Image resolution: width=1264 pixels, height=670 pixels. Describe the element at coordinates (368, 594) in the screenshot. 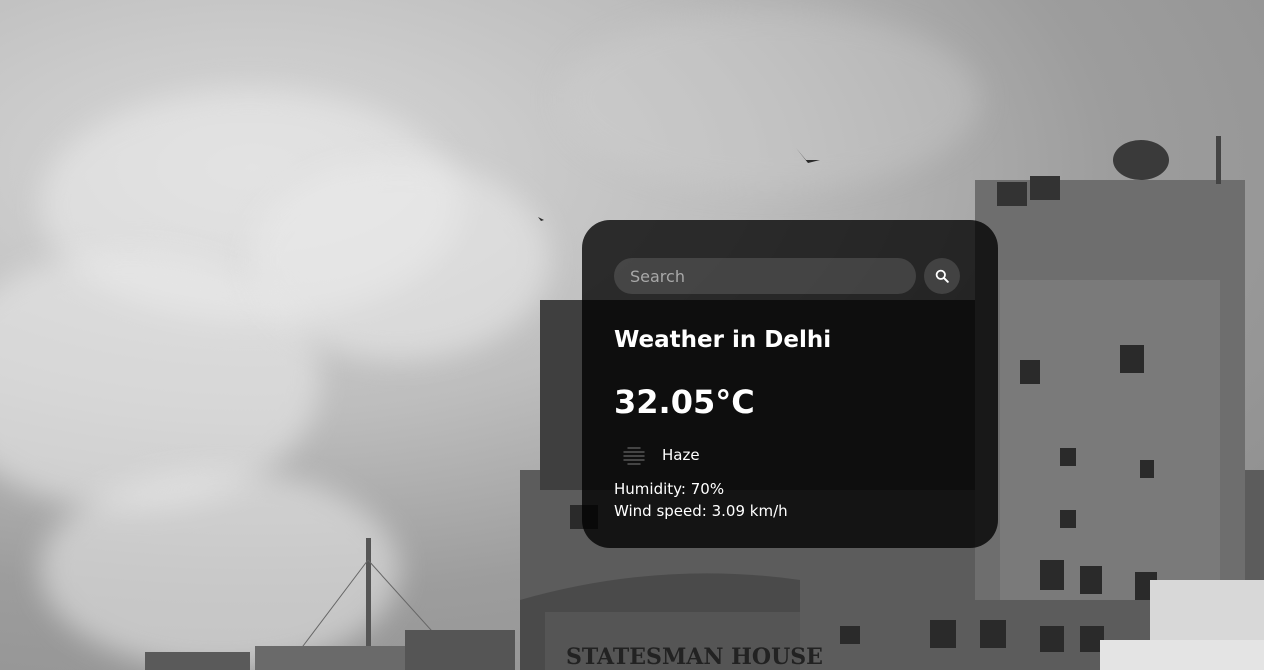

I see `antenna-pole` at that location.